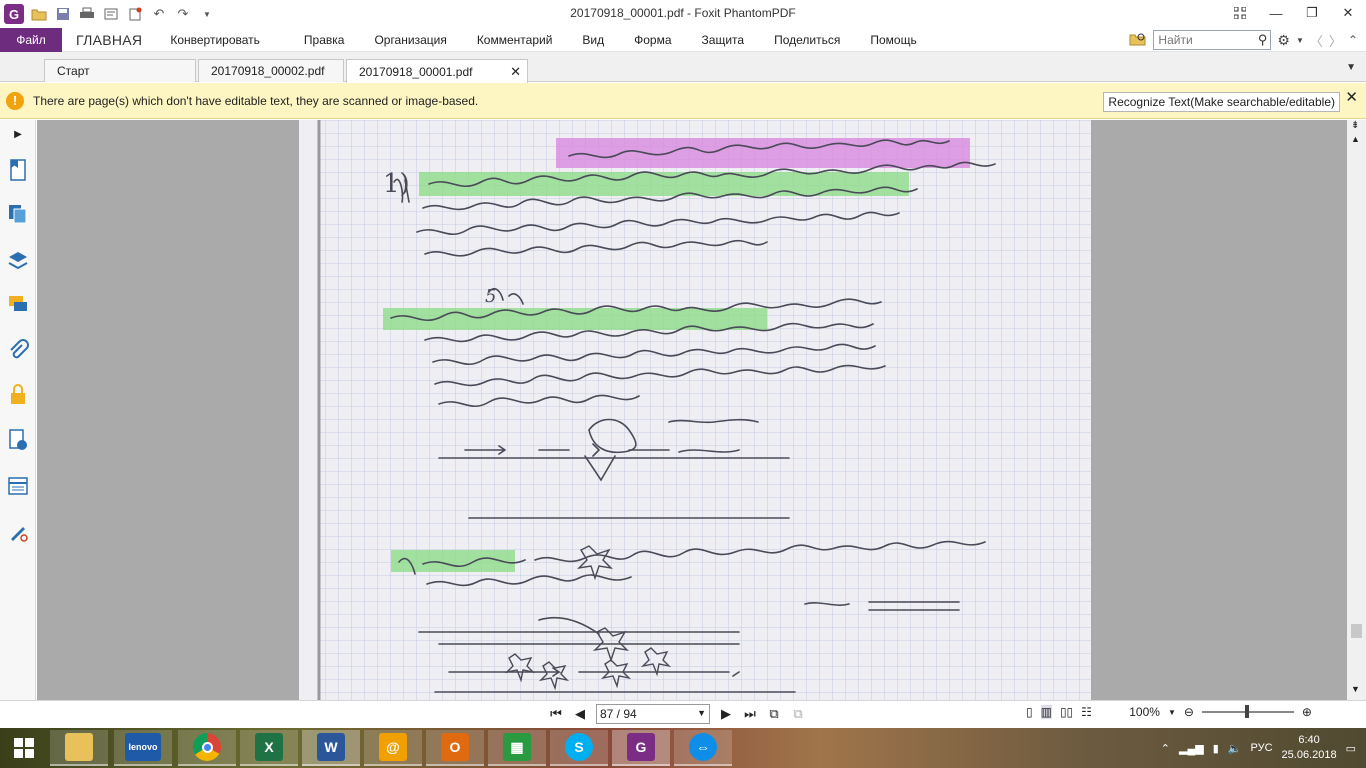 The image size is (1366, 768). Describe the element at coordinates (24, 748) in the screenshot. I see `start-button` at that location.